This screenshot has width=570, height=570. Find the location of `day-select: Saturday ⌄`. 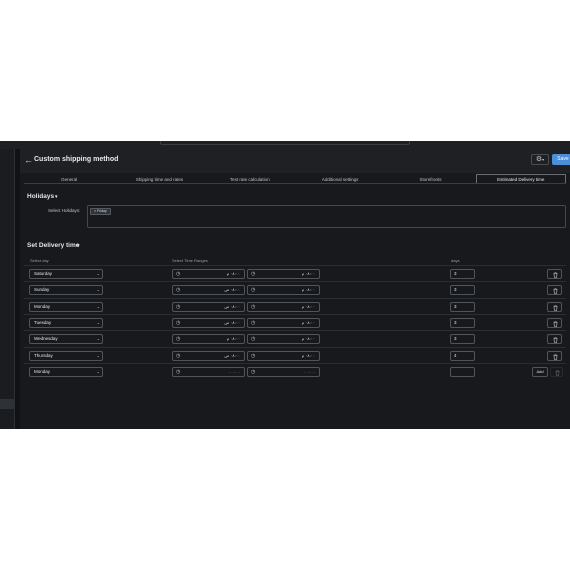

day-select: Saturday ⌄ is located at coordinates (66, 274).